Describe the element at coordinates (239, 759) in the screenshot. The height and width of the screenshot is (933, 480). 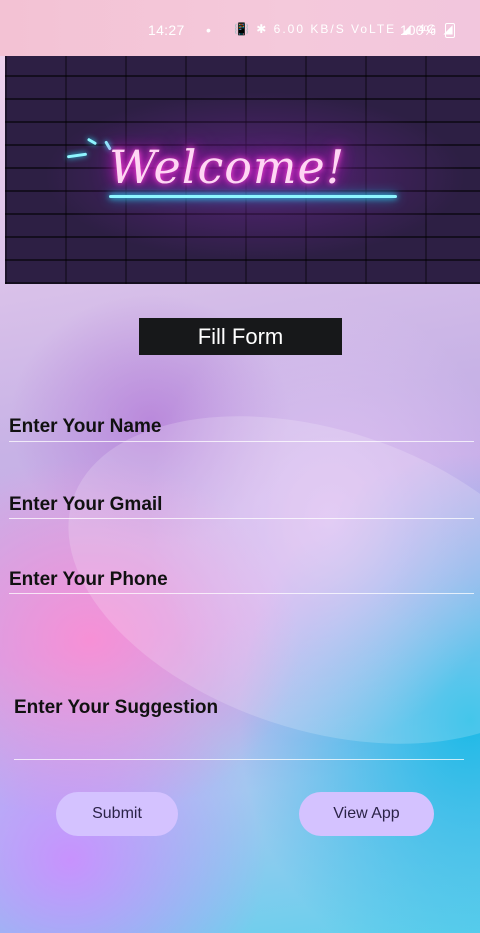
I see `suggestion-input-underline` at that location.